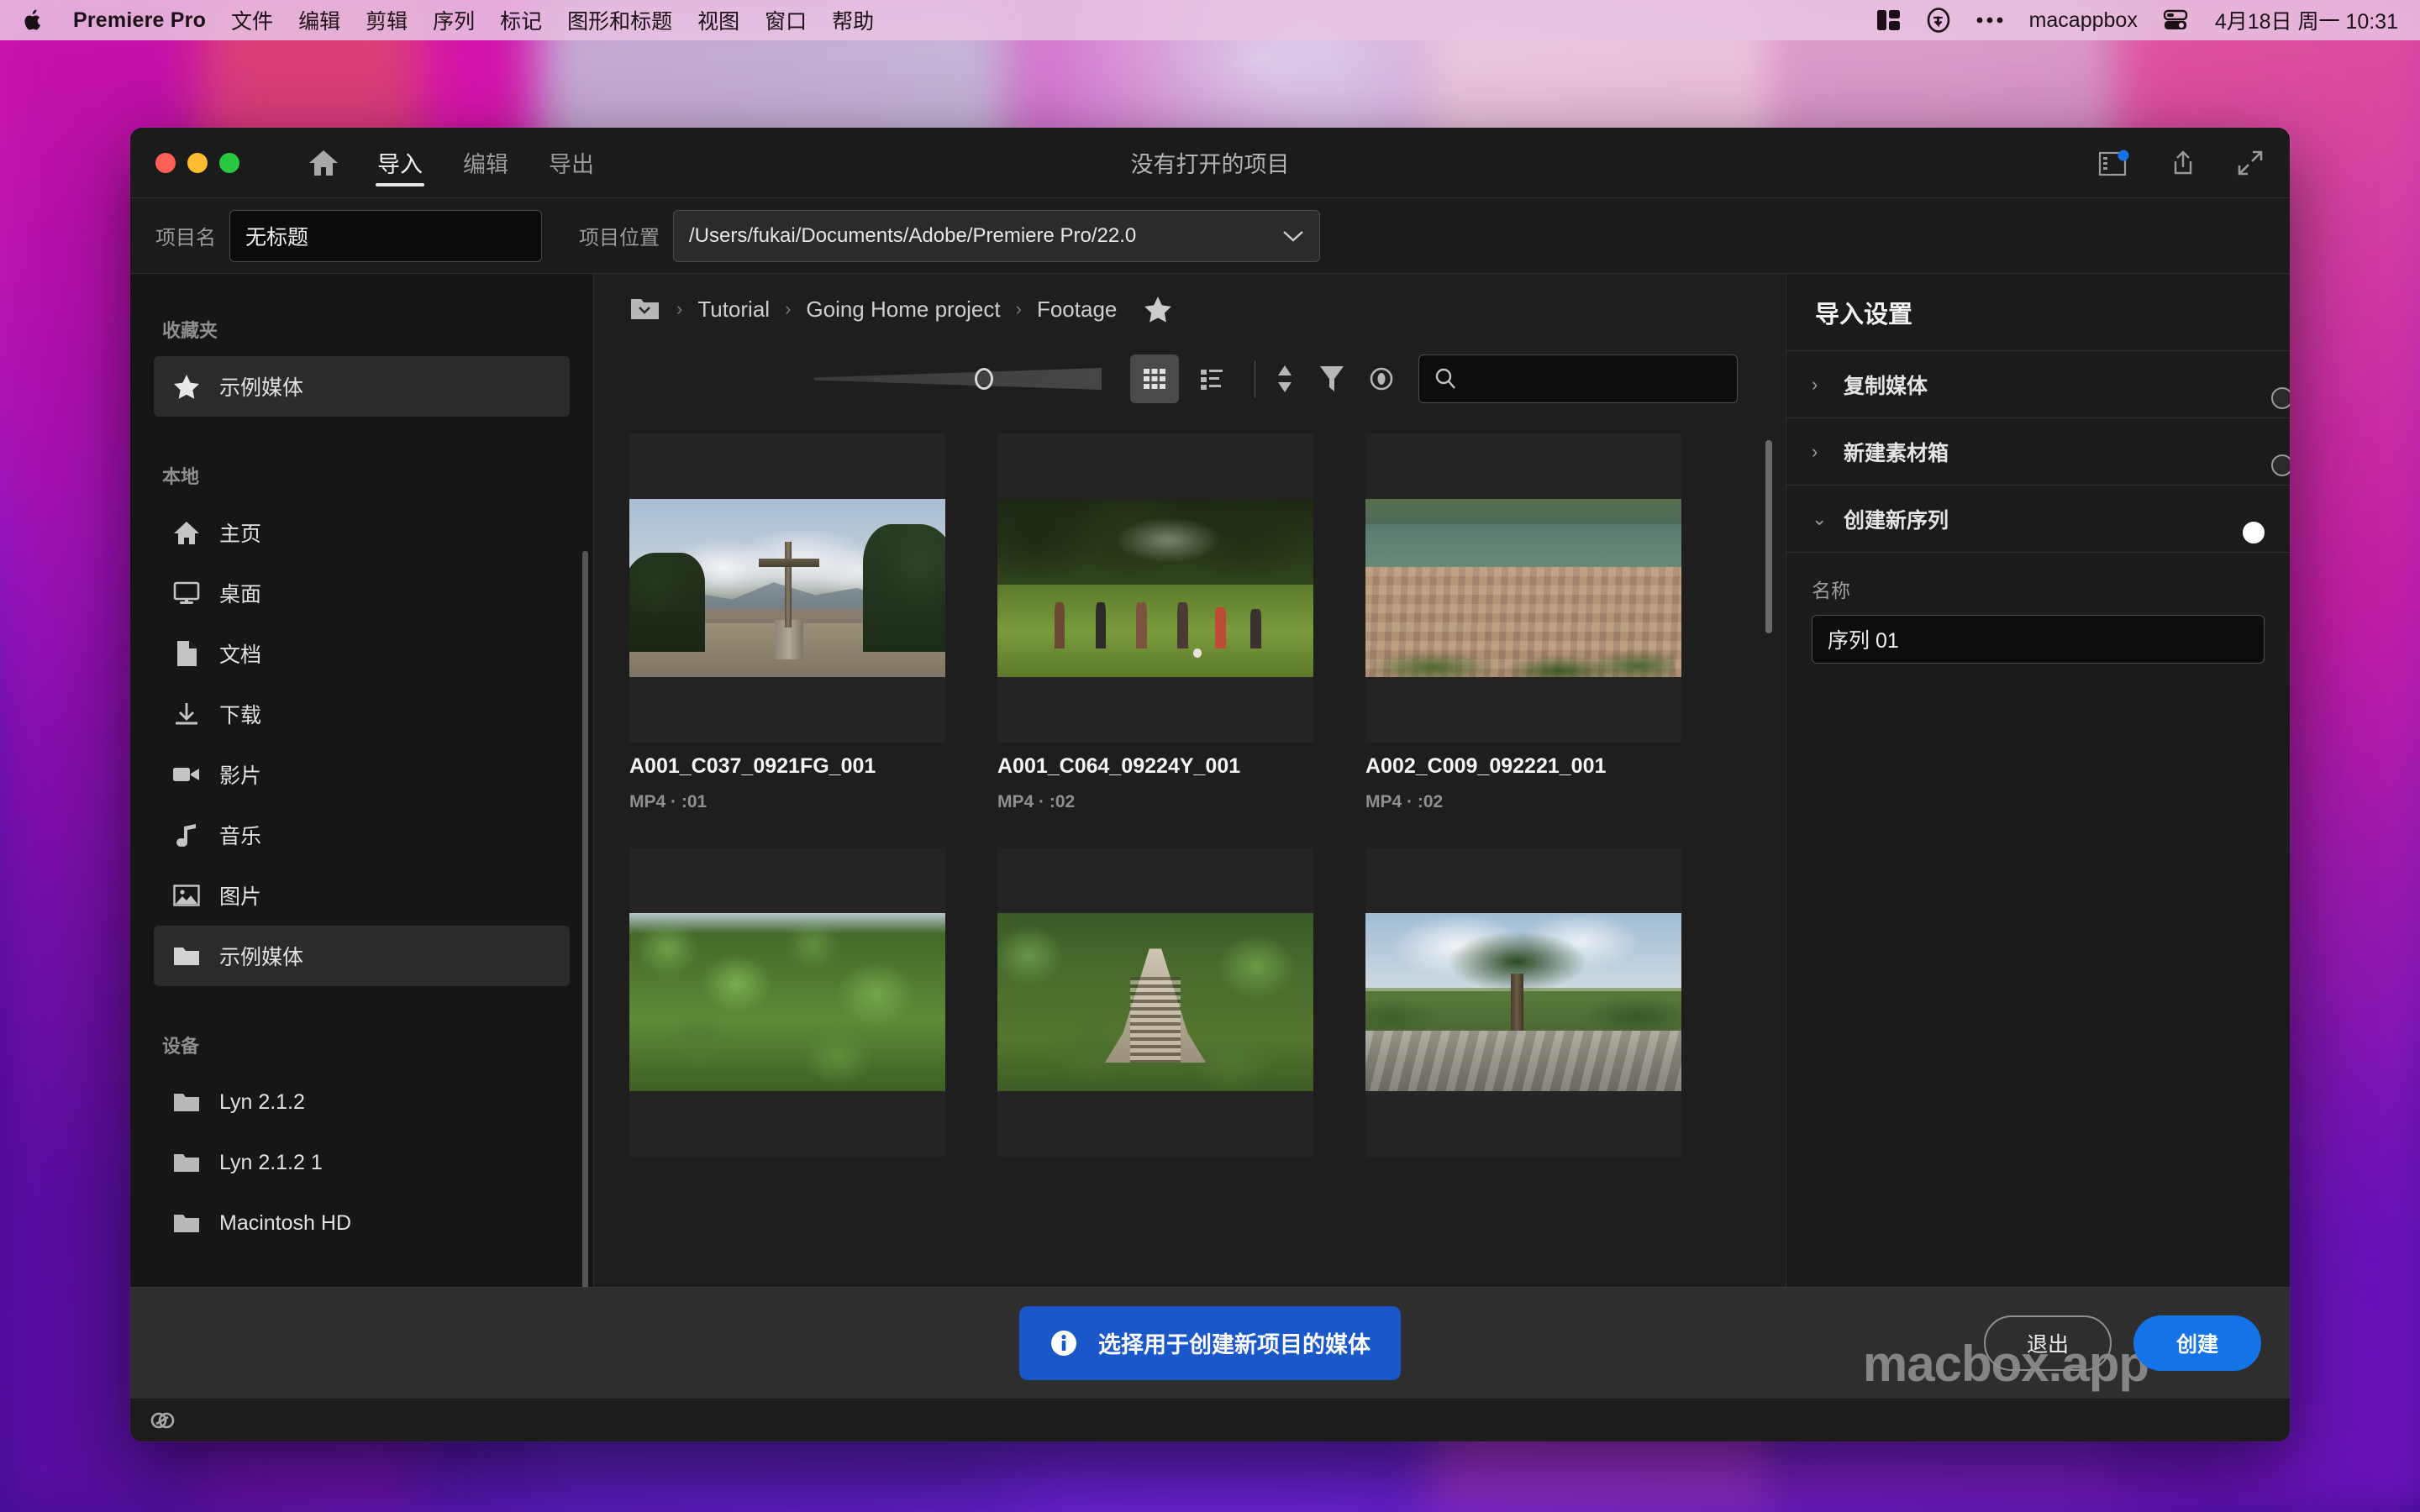  What do you see at coordinates (181, 476) in the screenshot?
I see `sidebar-heading-local: 本地` at bounding box center [181, 476].